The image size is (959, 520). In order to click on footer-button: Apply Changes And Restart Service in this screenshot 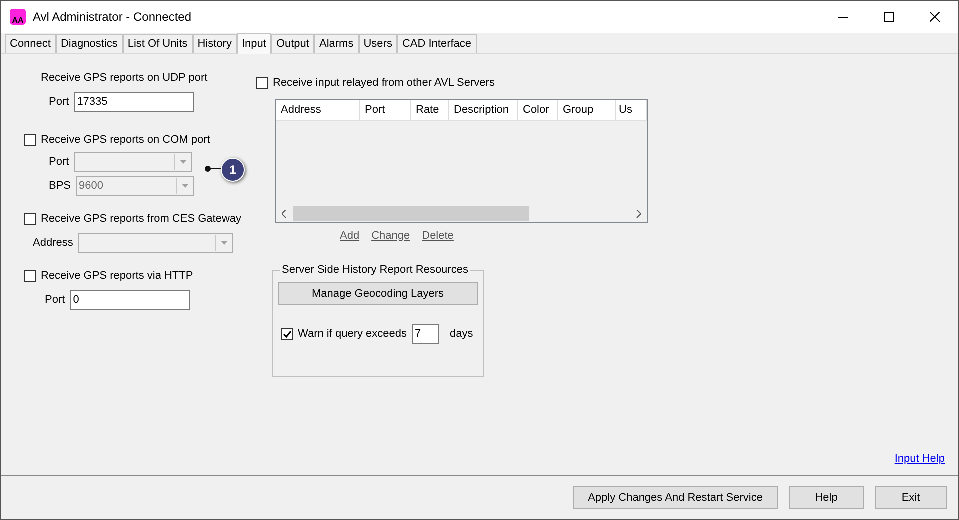, I will do `click(675, 497)`.